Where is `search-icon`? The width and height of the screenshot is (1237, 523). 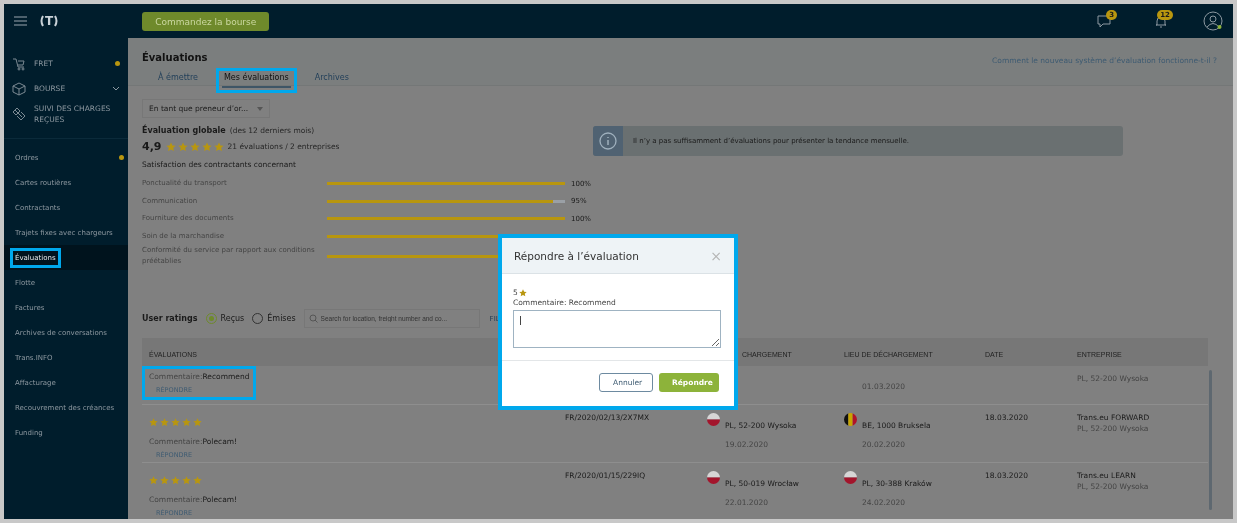
search-icon is located at coordinates (313, 318).